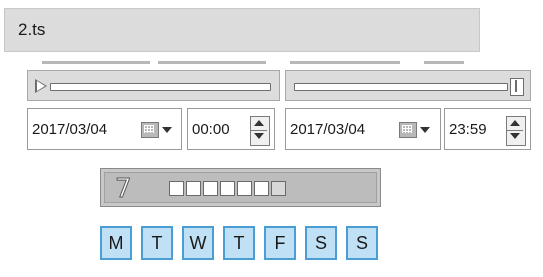 Image resolution: width=543 pixels, height=277 pixels. I want to click on end-time-value: 23:59, so click(468, 129).